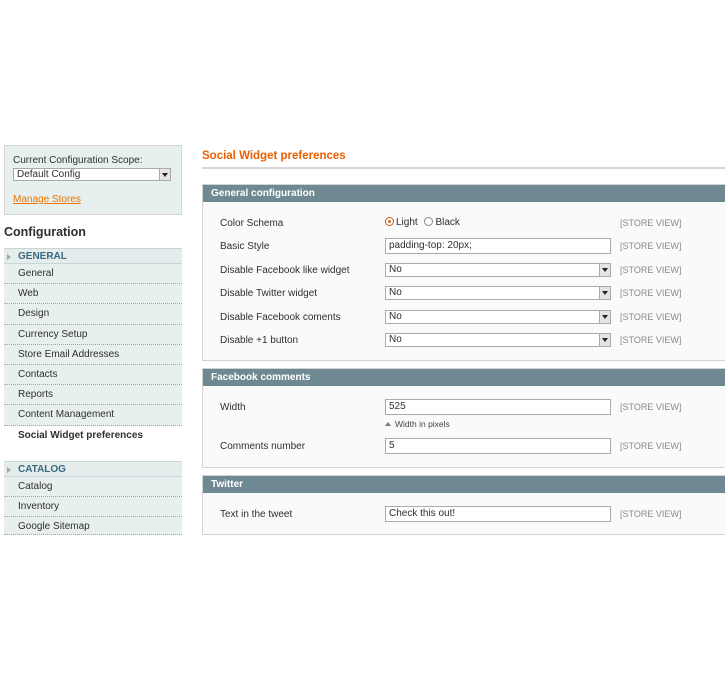 The image size is (725, 680). What do you see at coordinates (417, 424) in the screenshot?
I see `width-note: Width in pixels` at bounding box center [417, 424].